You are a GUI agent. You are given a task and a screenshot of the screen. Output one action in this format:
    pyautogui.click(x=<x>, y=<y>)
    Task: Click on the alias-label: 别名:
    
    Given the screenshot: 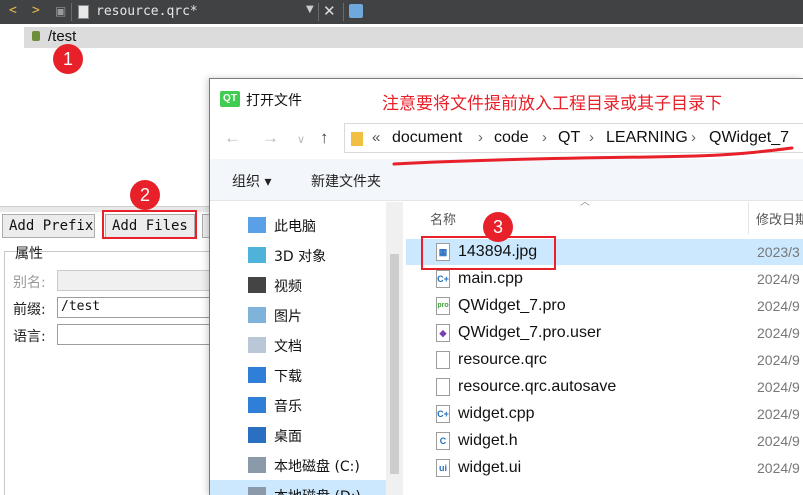 What is the action you would take?
    pyautogui.click(x=29, y=283)
    